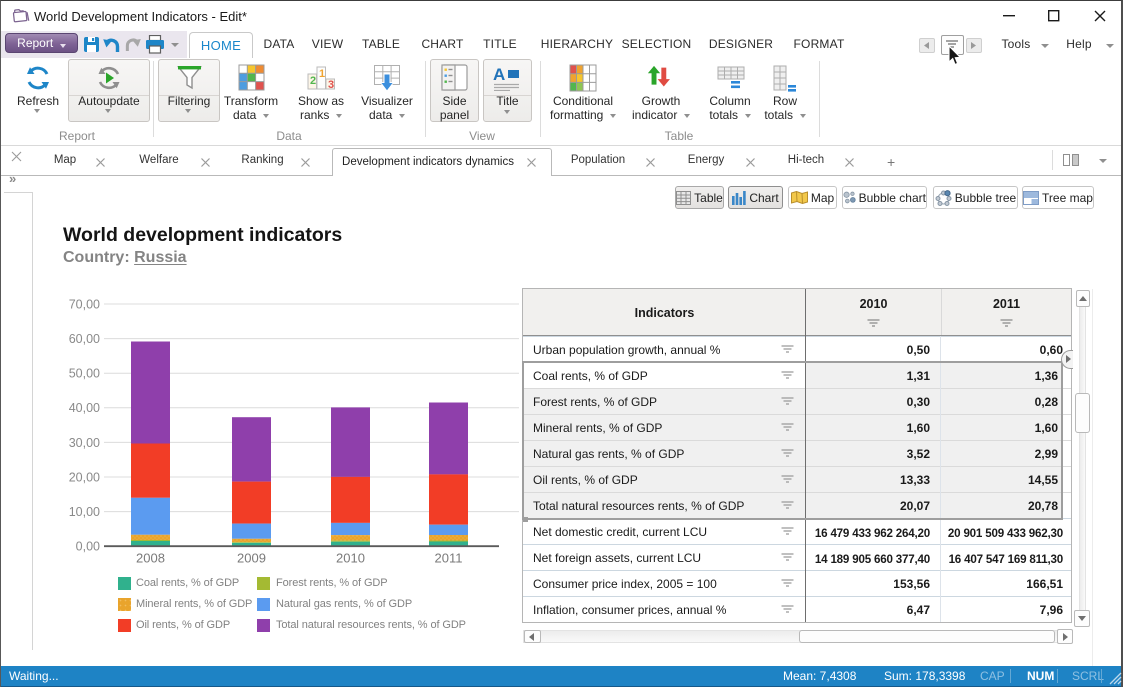 The width and height of the screenshot is (1123, 687). What do you see at coordinates (84, 477) in the screenshot?
I see `svg-text: 20,00` at bounding box center [84, 477].